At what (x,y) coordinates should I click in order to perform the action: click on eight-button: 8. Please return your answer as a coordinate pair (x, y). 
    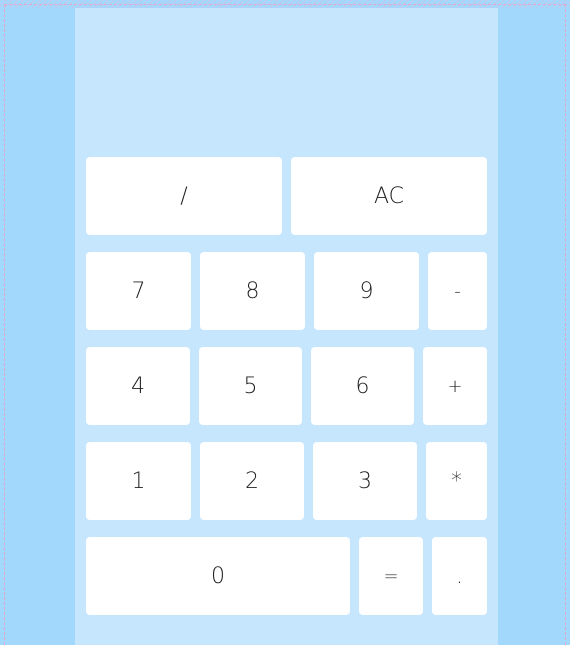
    Looking at the image, I should click on (252, 291).